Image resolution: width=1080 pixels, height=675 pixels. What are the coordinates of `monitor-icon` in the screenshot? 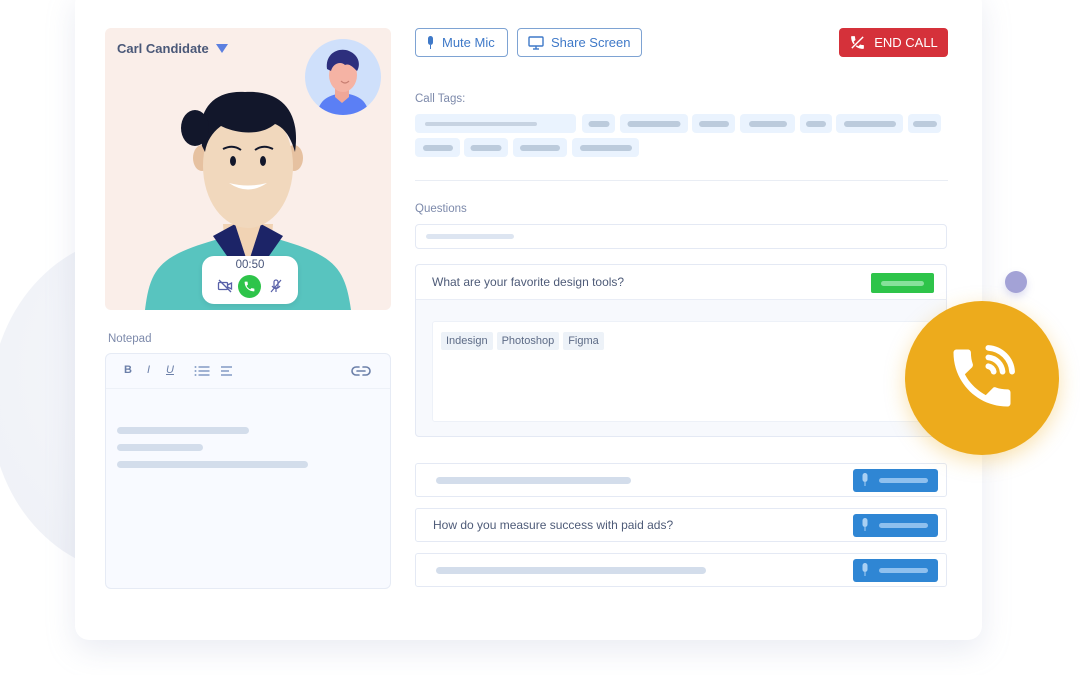 It's located at (536, 42).